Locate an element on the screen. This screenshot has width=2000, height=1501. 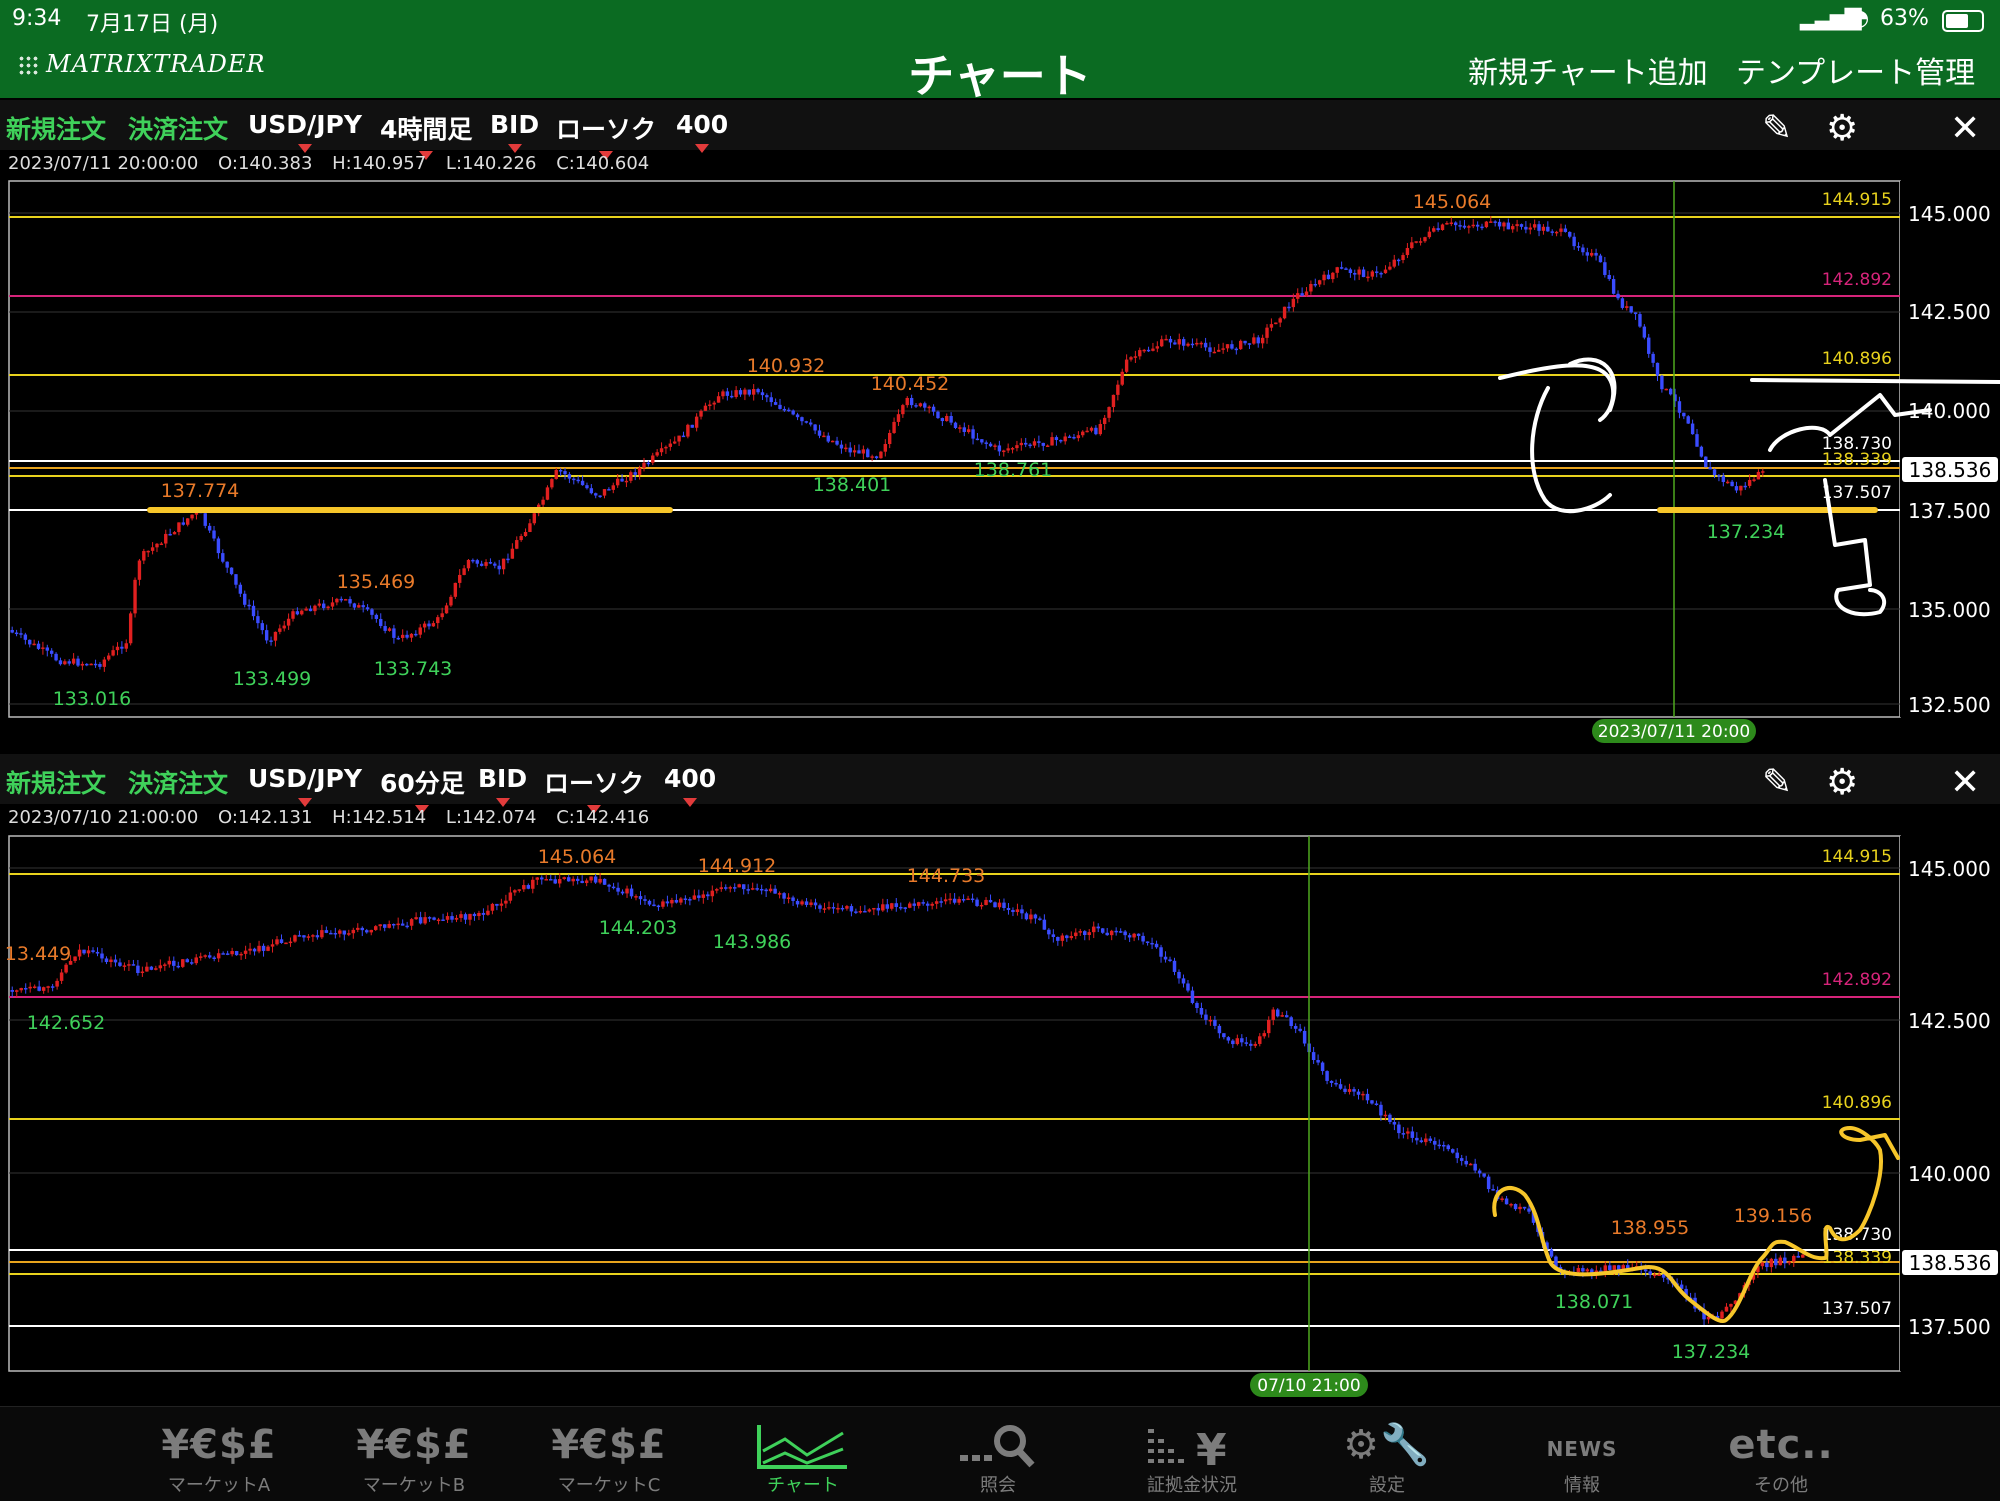
tab-inquiry: 照会 is located at coordinates (998, 1459).